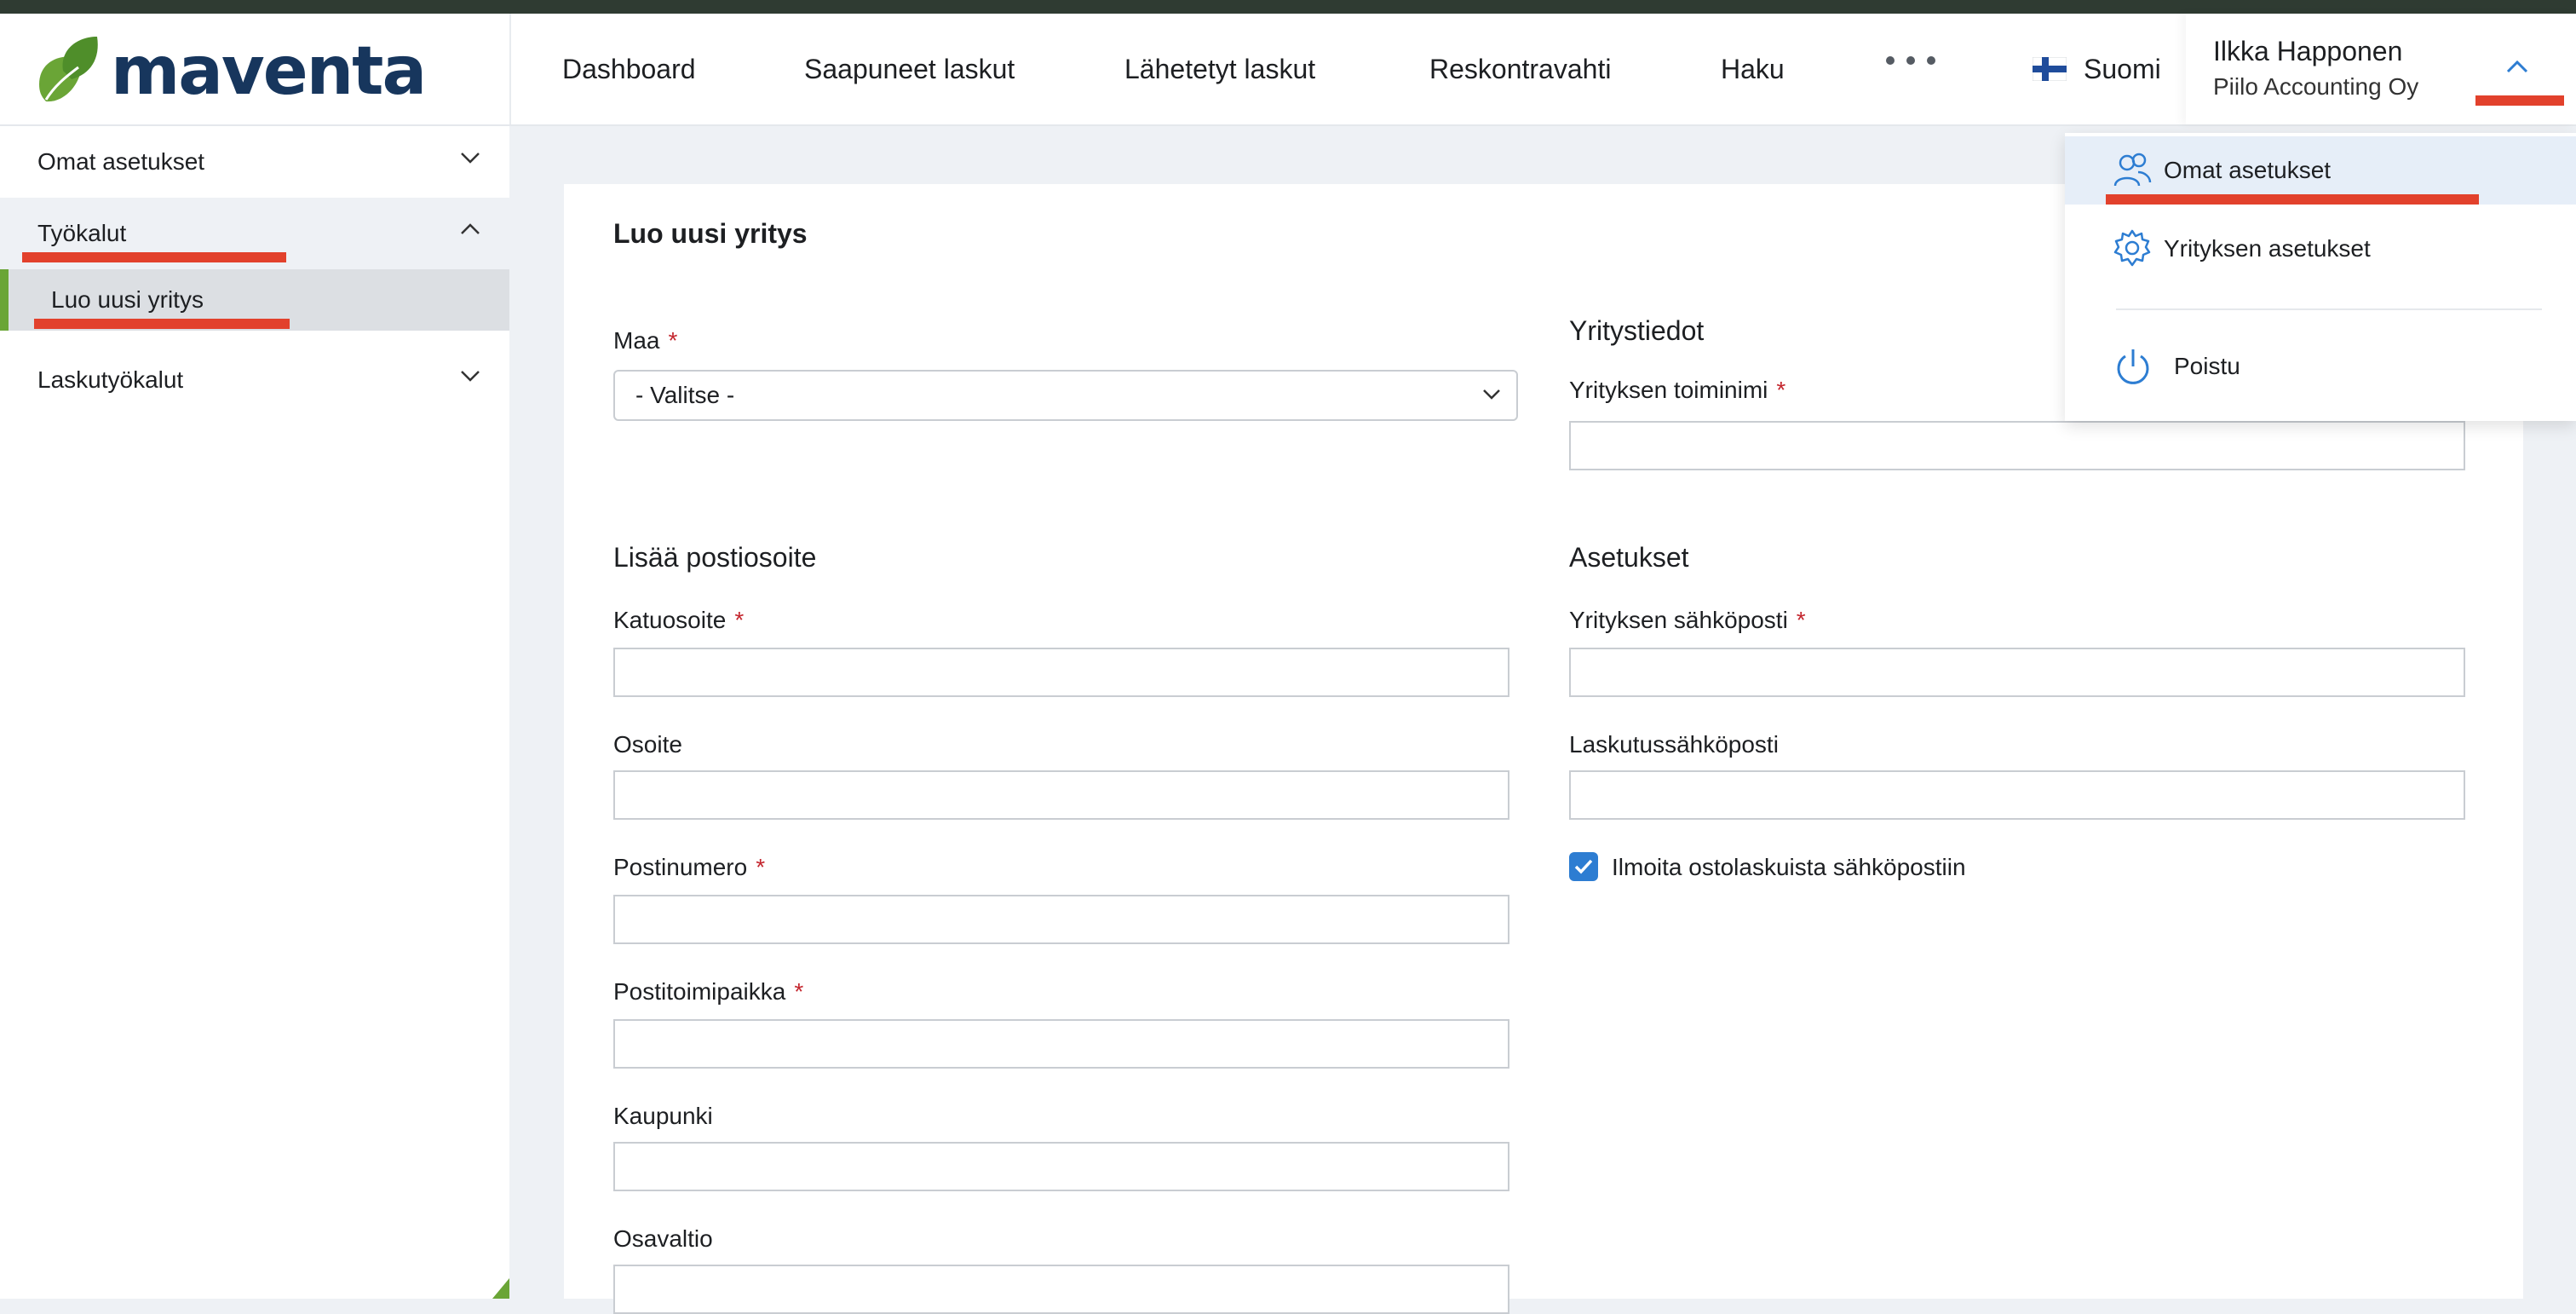 The height and width of the screenshot is (1314, 2576). I want to click on sidebar-item-laskutyokalut: Laskutyökalut, so click(255, 380).